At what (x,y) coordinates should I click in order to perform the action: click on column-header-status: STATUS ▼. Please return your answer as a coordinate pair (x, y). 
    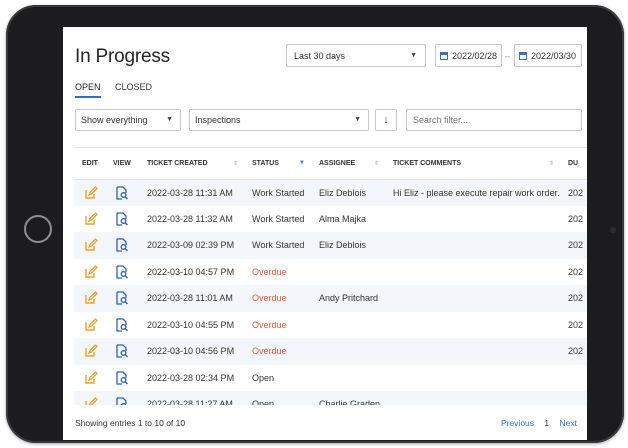
    Looking at the image, I should click on (277, 164).